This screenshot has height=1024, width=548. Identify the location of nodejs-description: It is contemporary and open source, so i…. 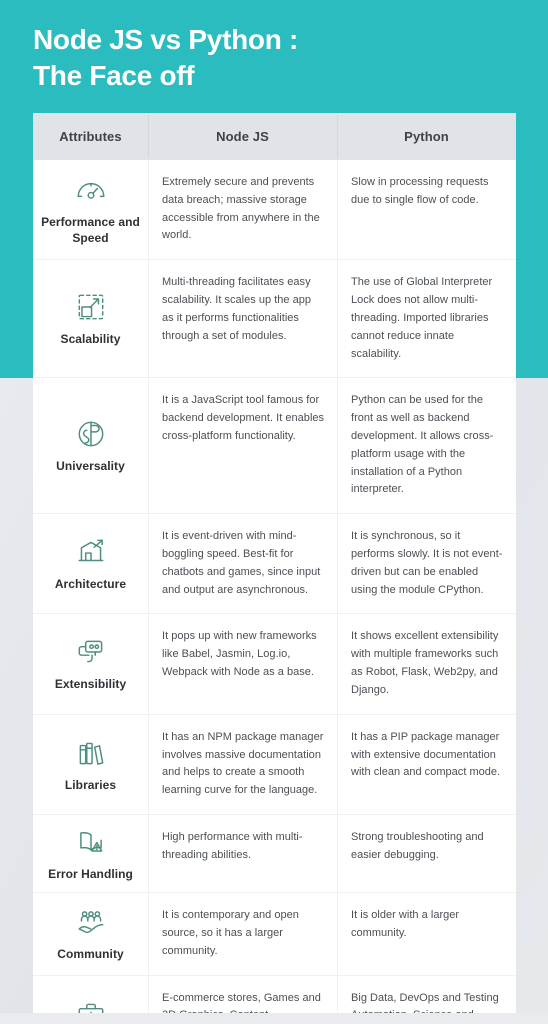
(230, 933).